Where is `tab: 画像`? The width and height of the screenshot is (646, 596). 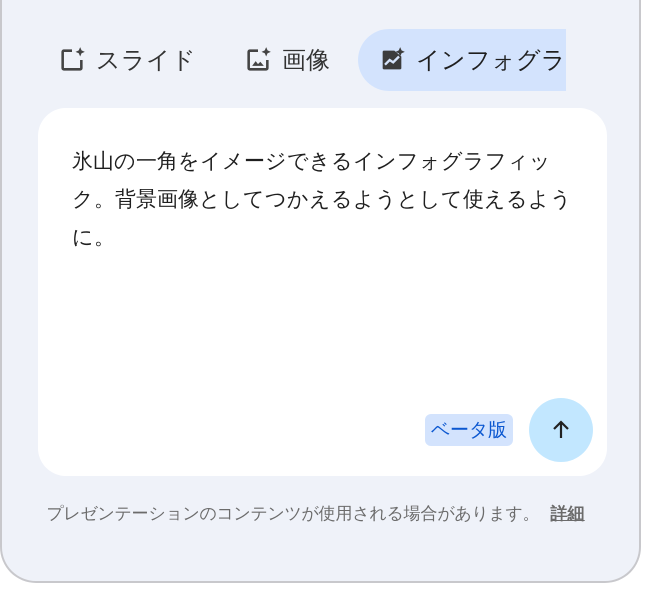
tab: 画像 is located at coordinates (287, 60).